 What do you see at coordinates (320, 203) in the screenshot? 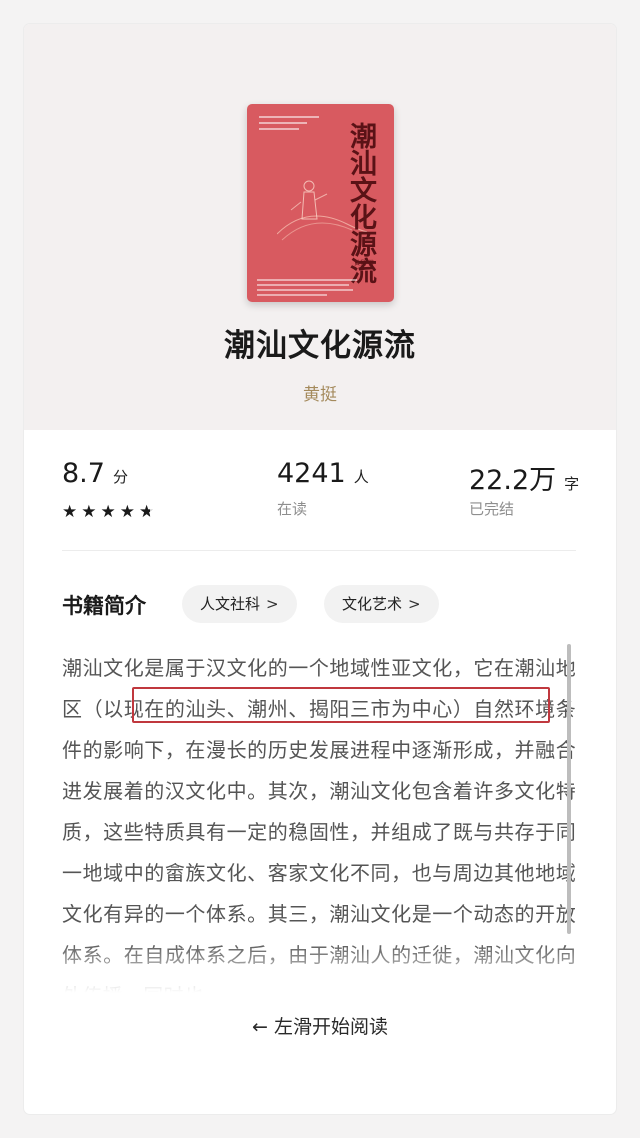
I see `book-cover: 潮汕文化源流 黄挺 著` at bounding box center [320, 203].